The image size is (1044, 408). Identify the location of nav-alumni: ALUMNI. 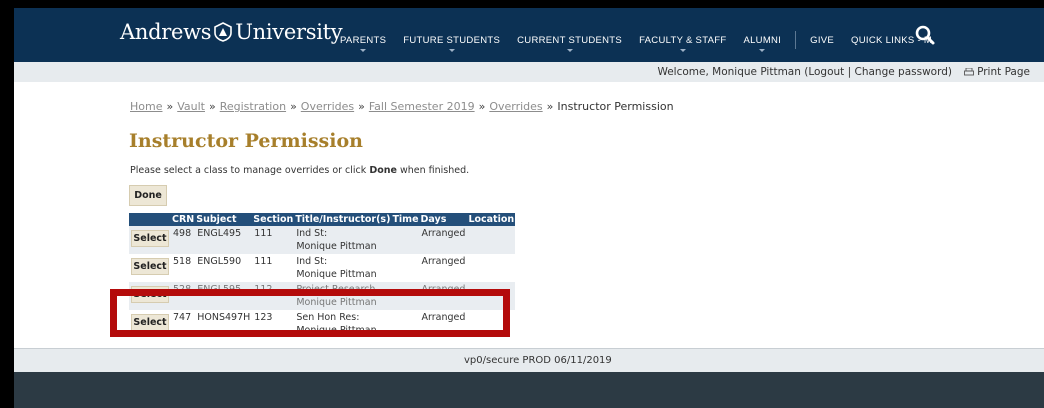
(762, 43).